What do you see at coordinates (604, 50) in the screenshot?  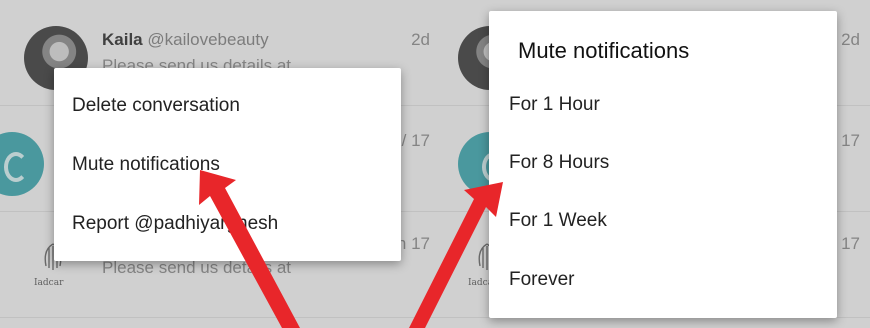 I see `dialog-title: Mute notifications` at bounding box center [604, 50].